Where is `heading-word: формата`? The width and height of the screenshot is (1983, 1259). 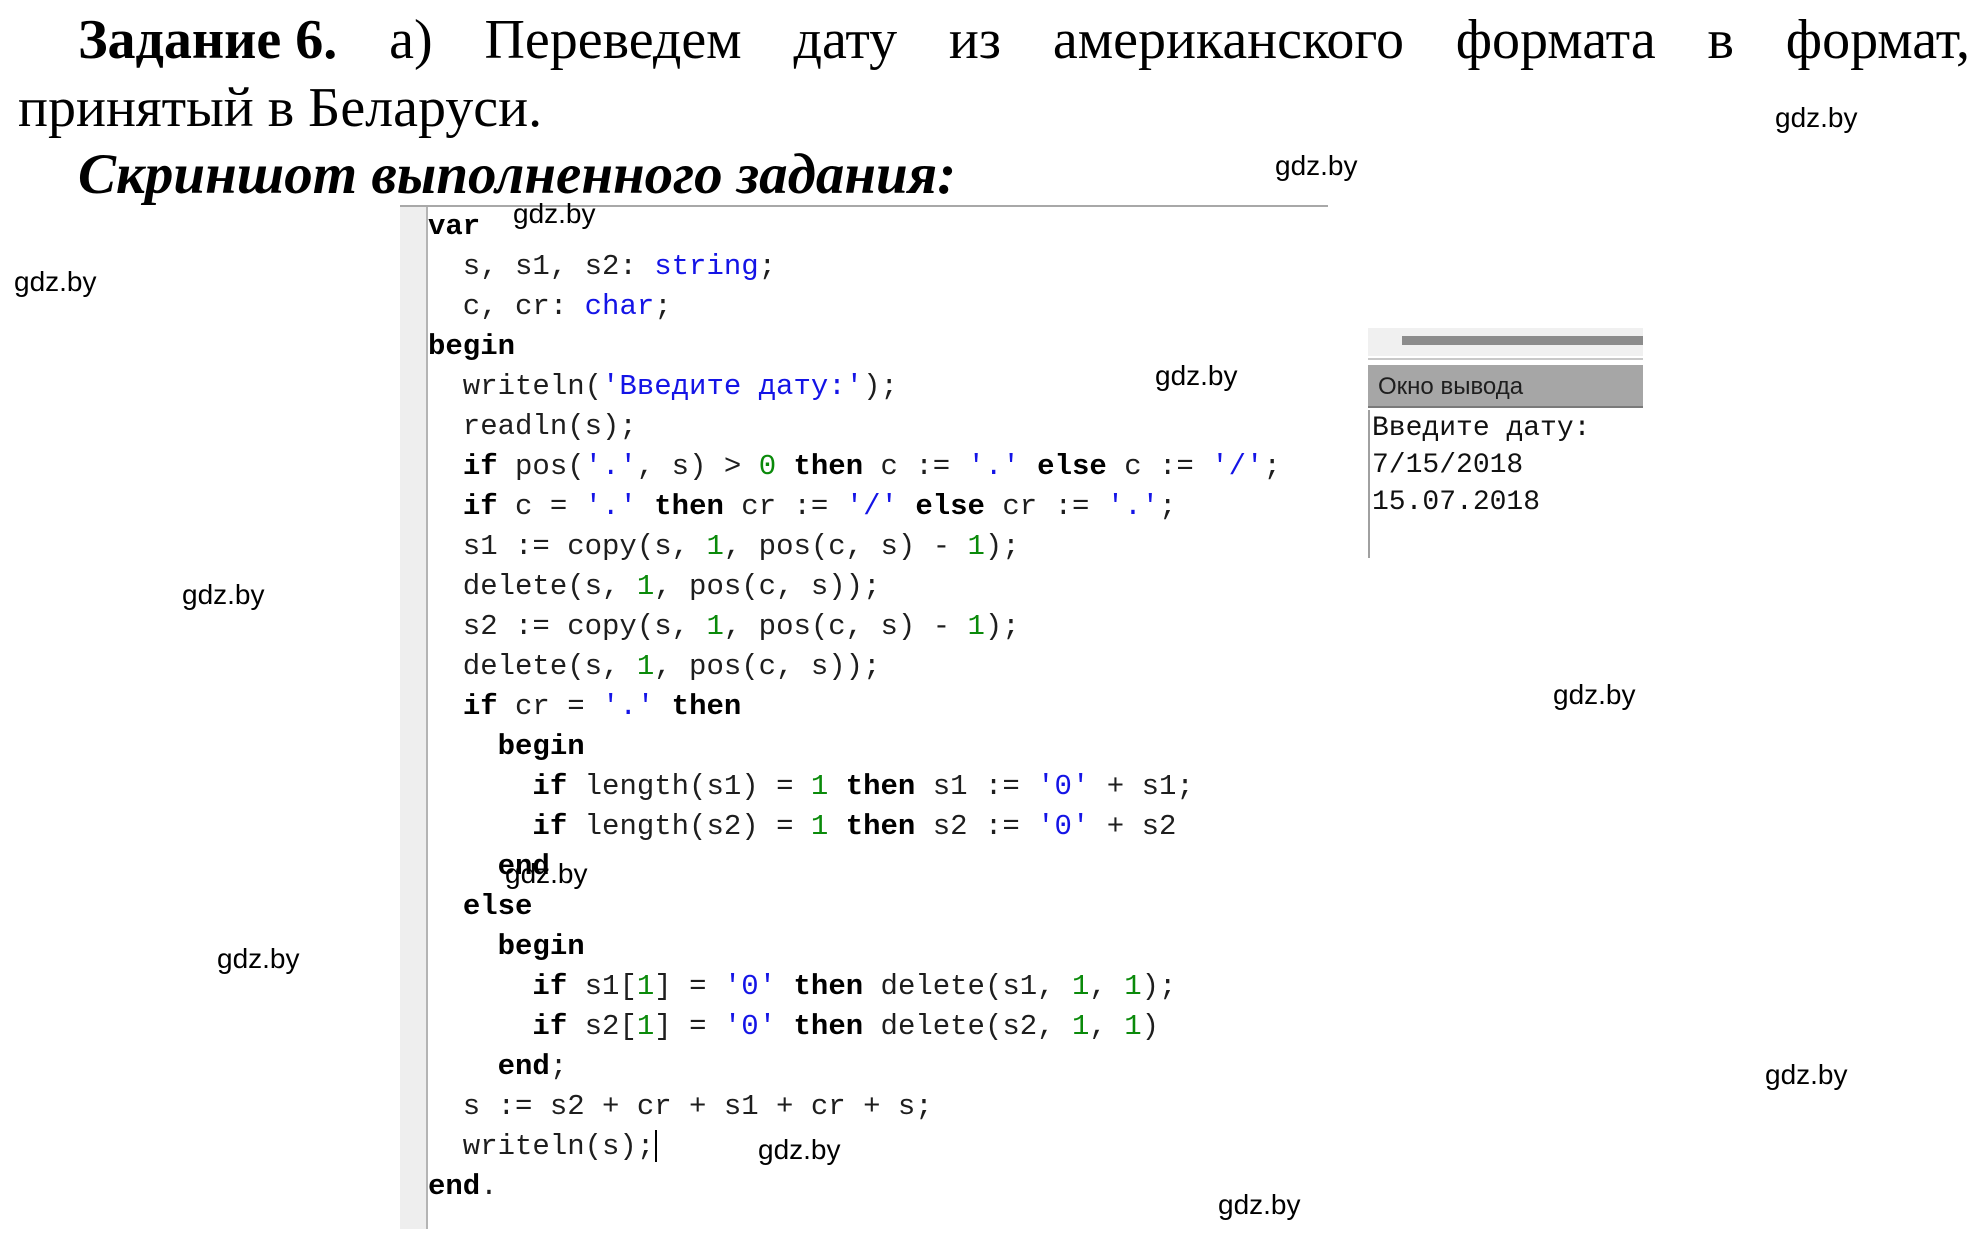
heading-word: формата is located at coordinates (1555, 40).